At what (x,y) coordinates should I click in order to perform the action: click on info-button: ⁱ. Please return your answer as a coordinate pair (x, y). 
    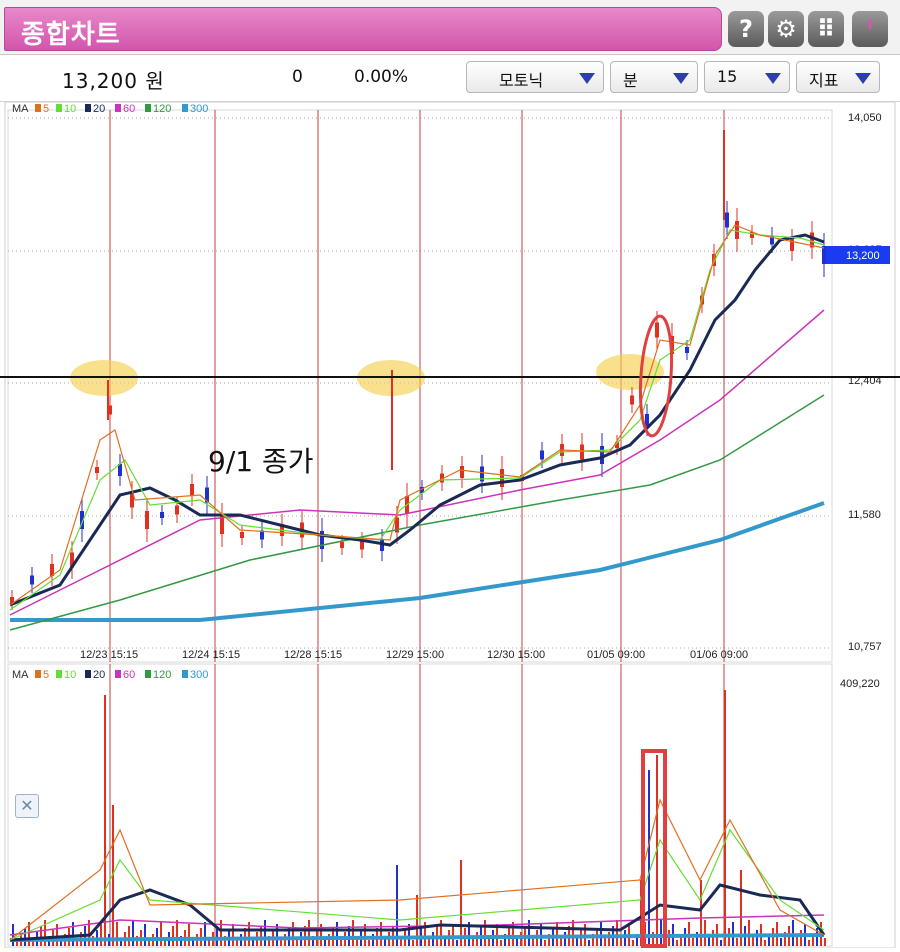
    Looking at the image, I should click on (870, 29).